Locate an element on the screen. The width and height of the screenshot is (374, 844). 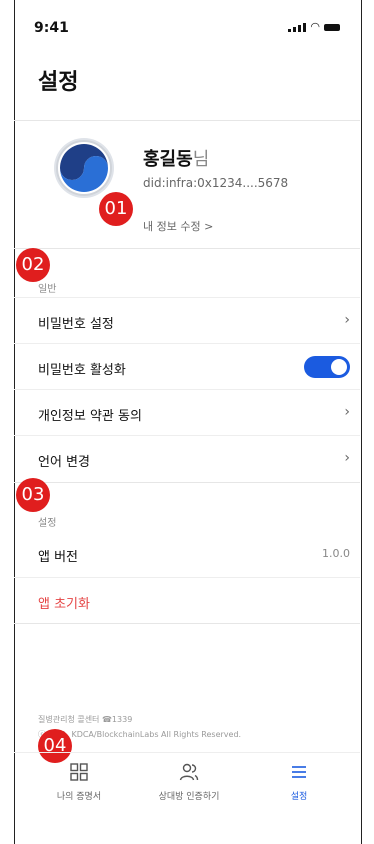
row-app-reset: 앱 초기화 is located at coordinates (187, 600).